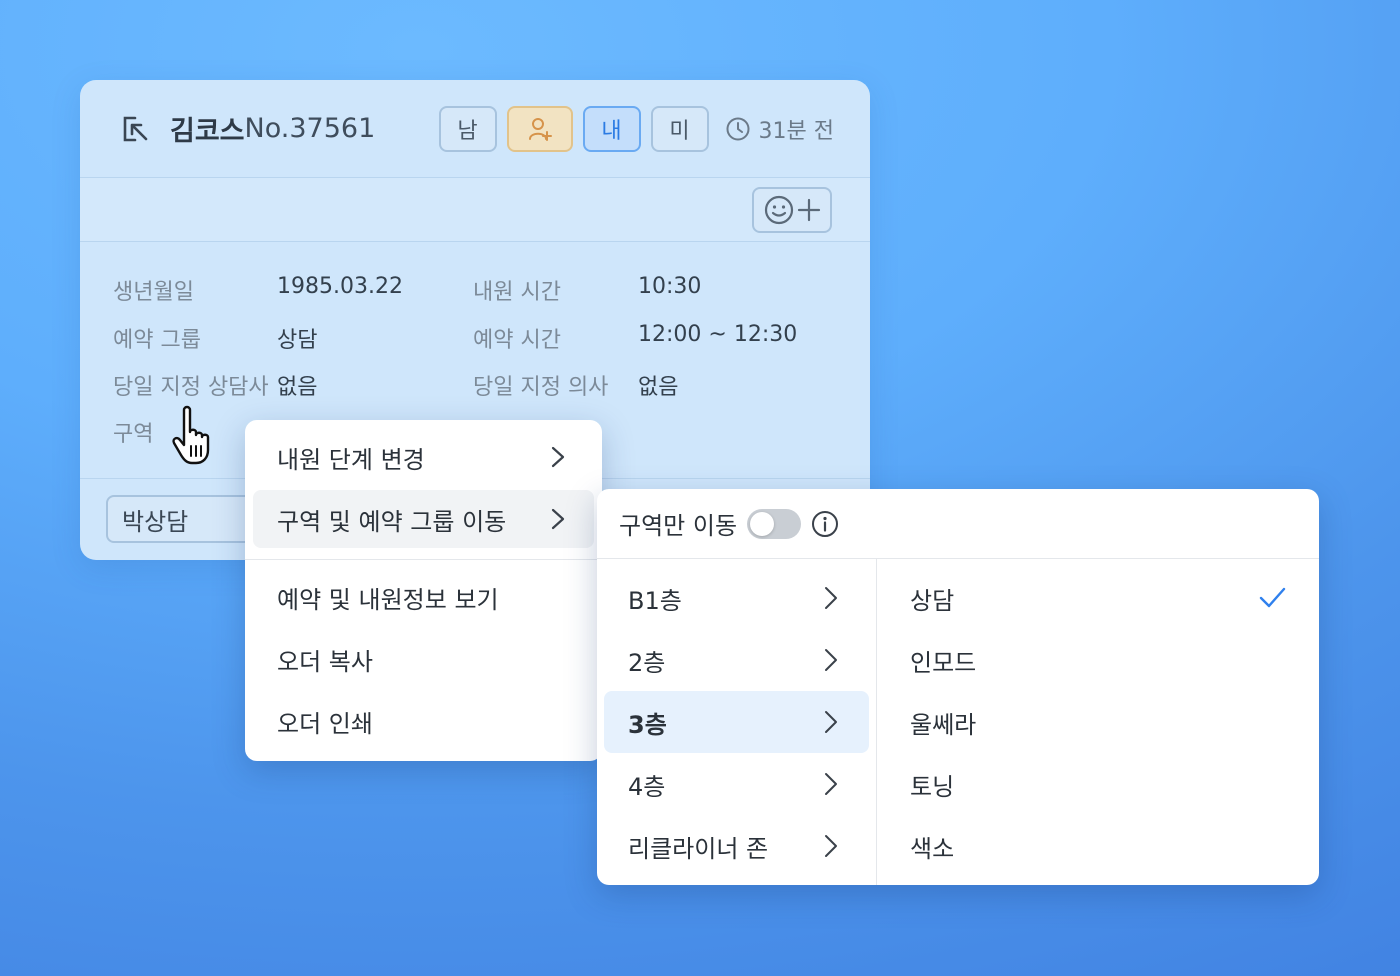 The height and width of the screenshot is (976, 1400). I want to click on gender-badge: 남, so click(467, 128).